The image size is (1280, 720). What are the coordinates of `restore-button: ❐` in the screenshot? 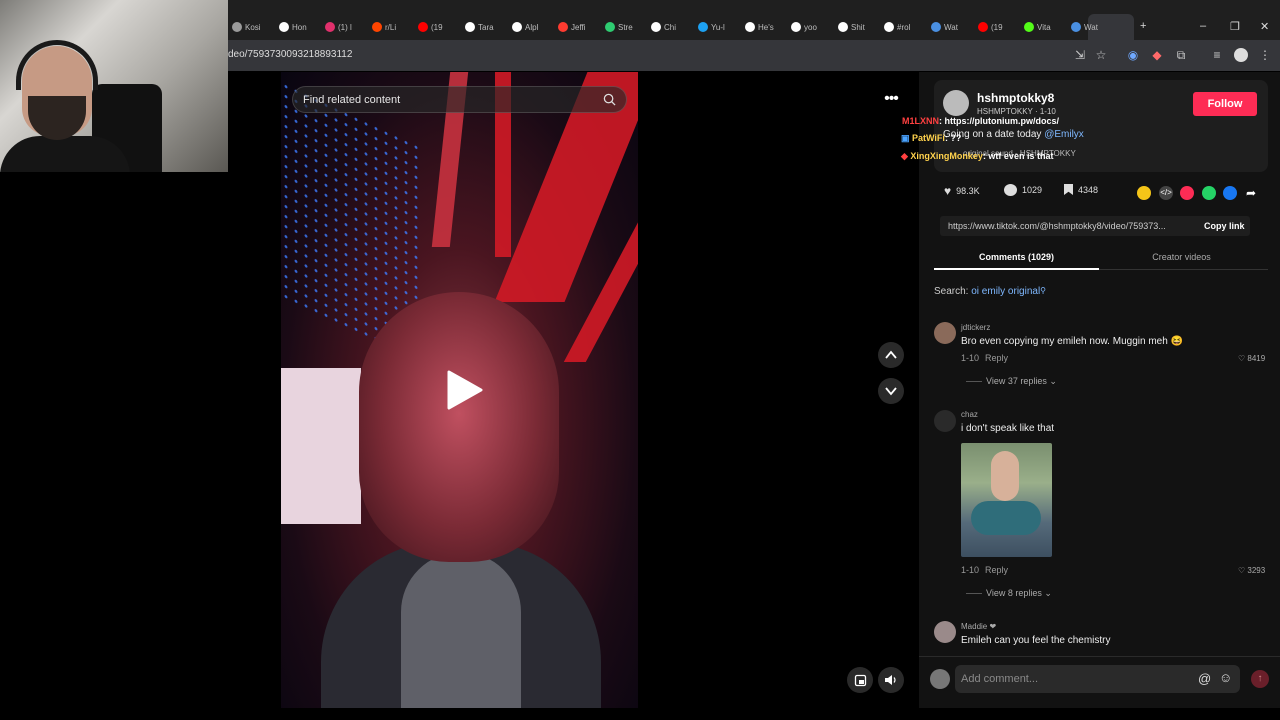 It's located at (1235, 26).